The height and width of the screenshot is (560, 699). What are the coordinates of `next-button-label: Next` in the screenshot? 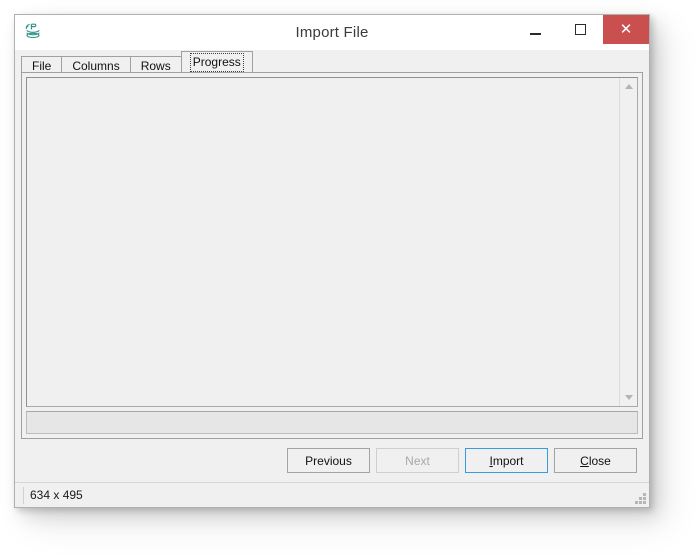 It's located at (417, 460).